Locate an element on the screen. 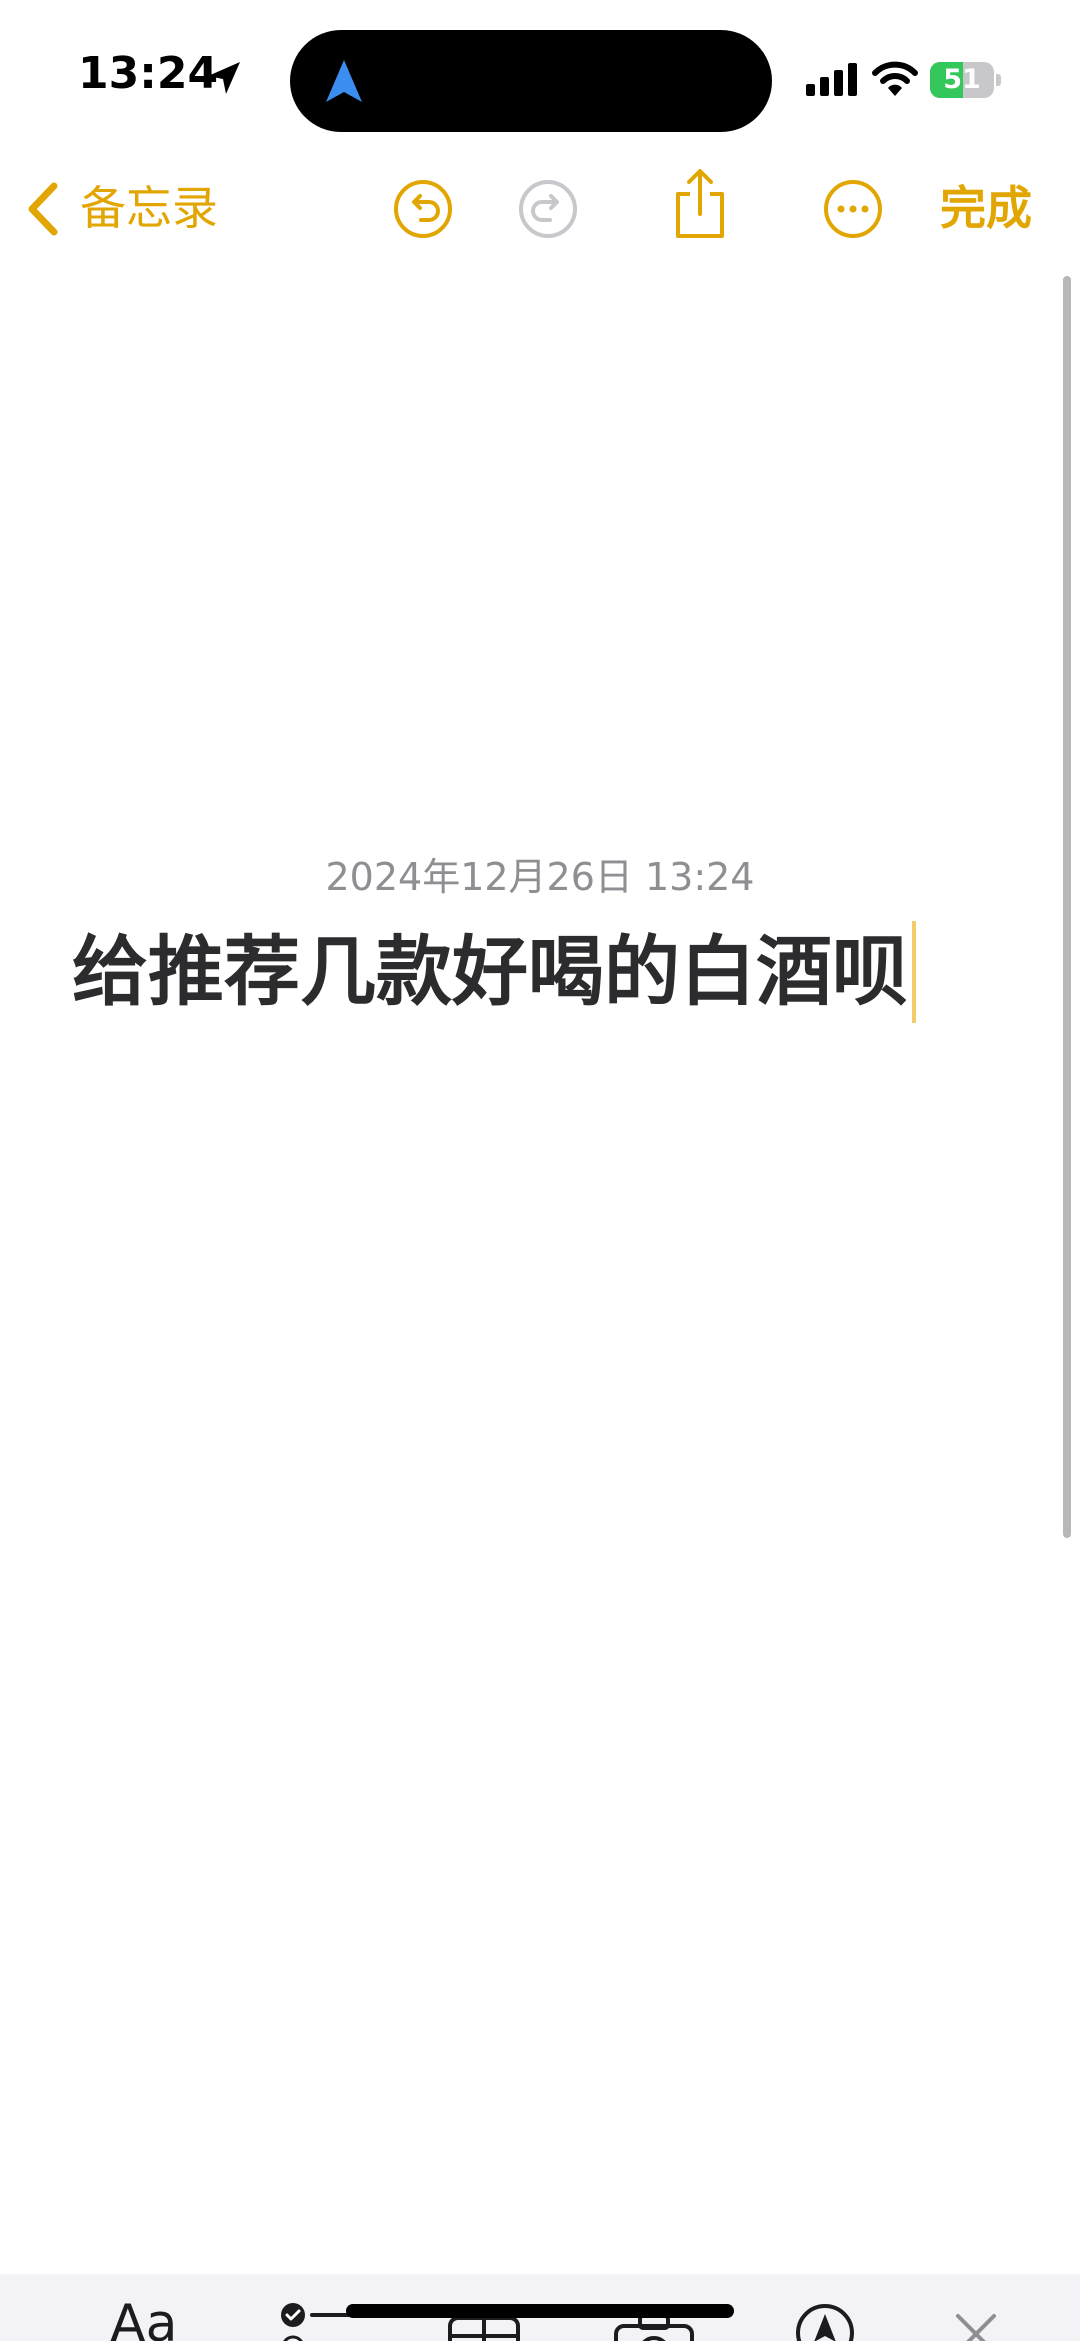 This screenshot has width=1080, height=2341. chevron-left-icon is located at coordinates (42, 209).